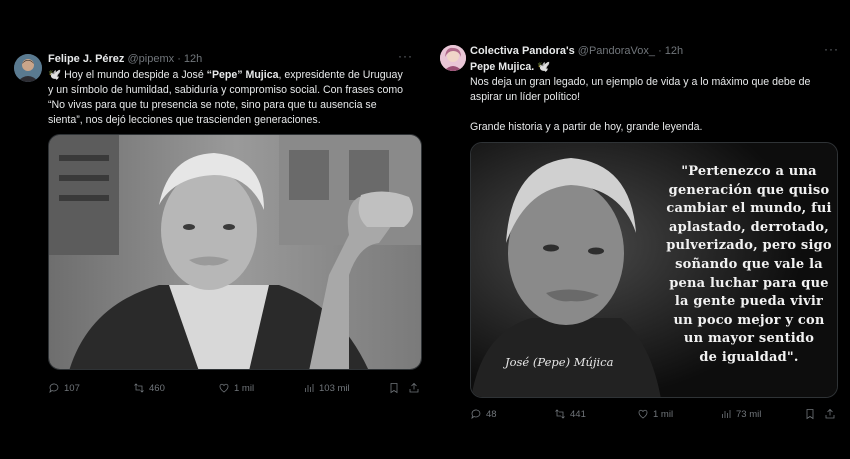 This screenshot has width=850, height=459. Describe the element at coordinates (749, 357) in the screenshot. I see `quote-line: de igualdad".` at that location.